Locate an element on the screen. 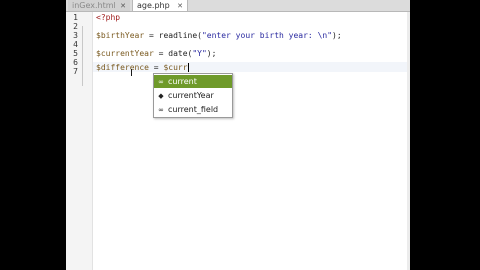  code-line-1: <?php is located at coordinates (108, 17).